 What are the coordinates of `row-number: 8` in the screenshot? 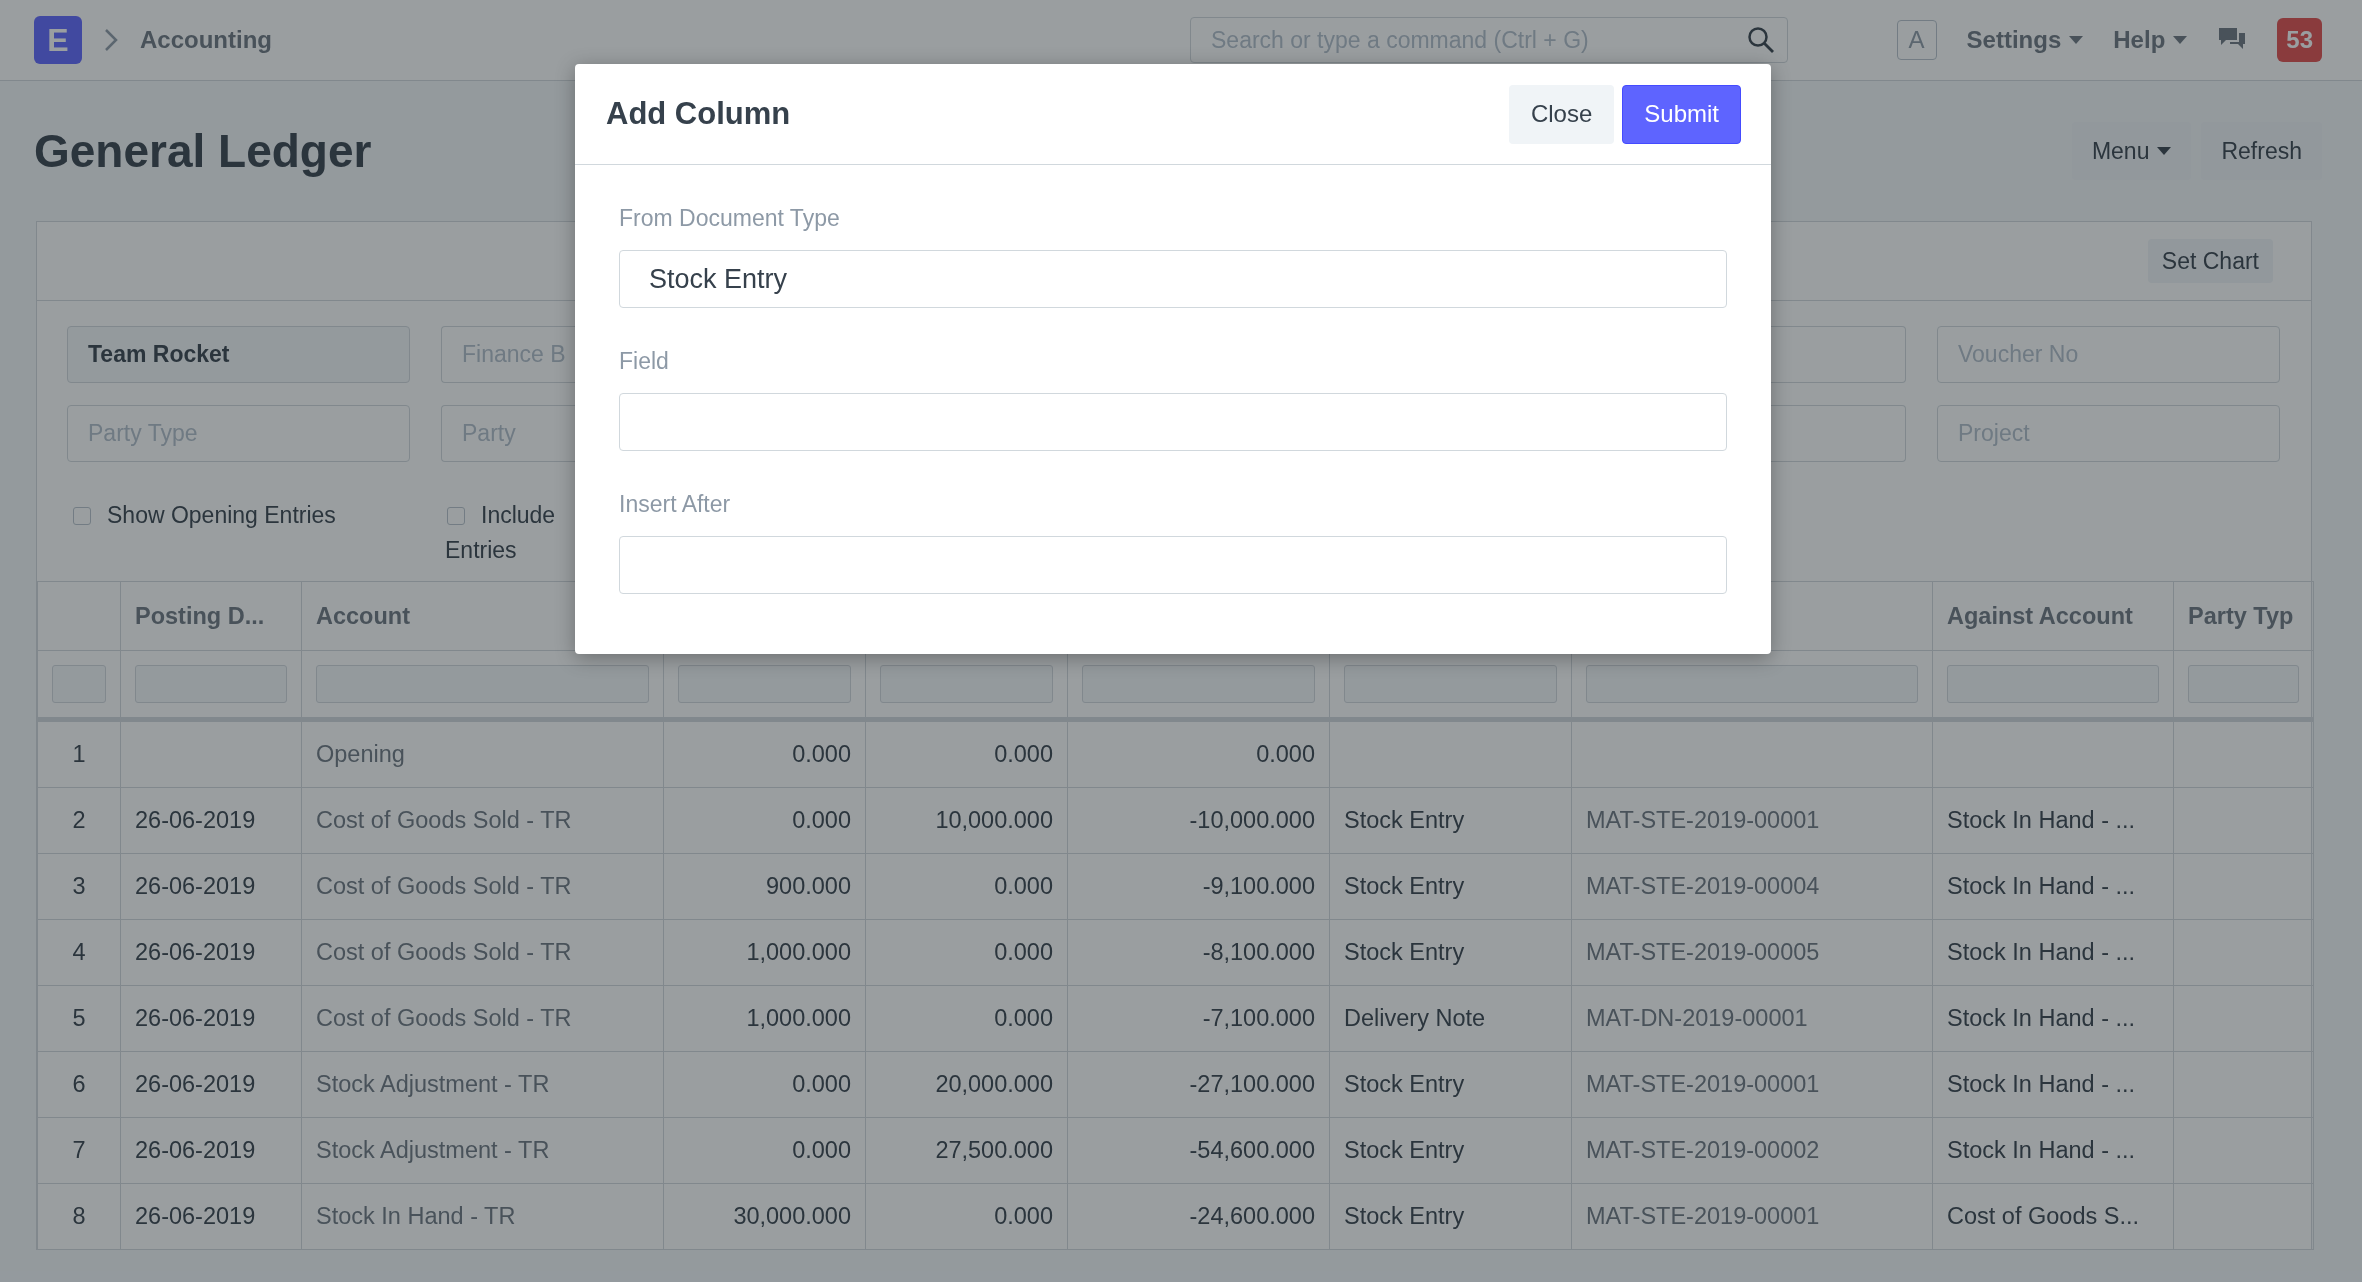 It's located at (79, 1216).